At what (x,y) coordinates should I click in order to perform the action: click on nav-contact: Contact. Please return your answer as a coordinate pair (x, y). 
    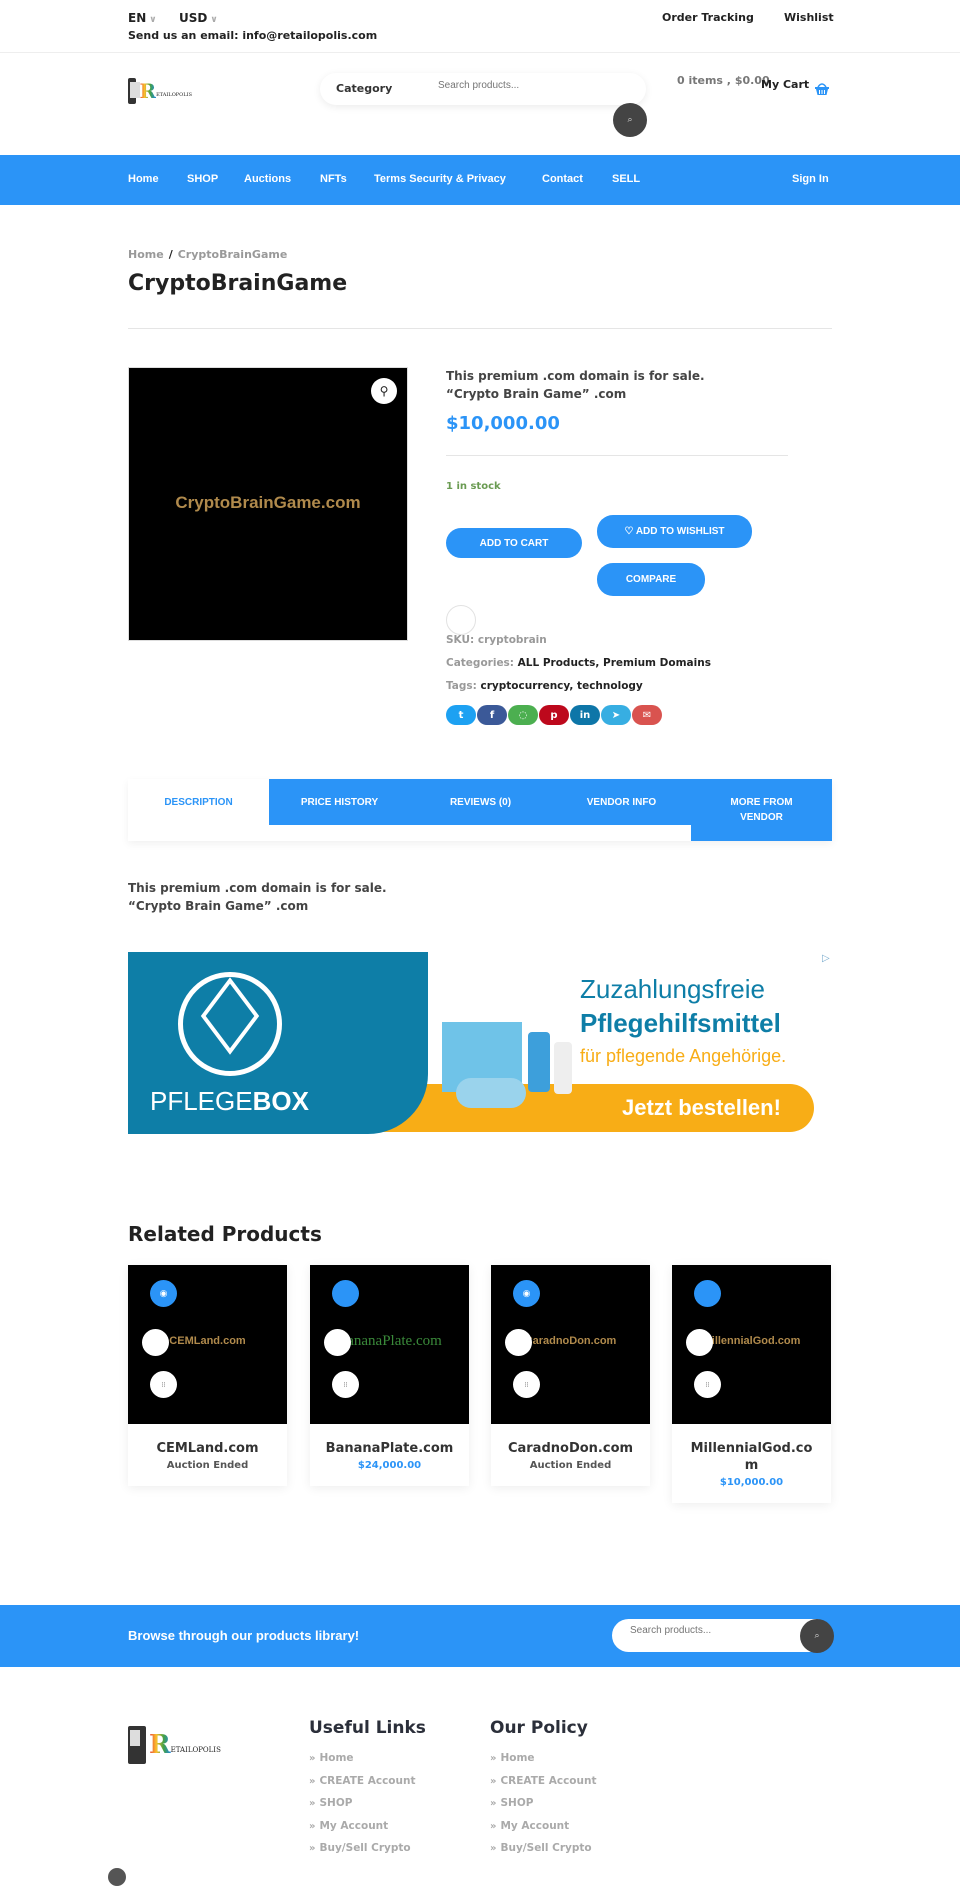
    Looking at the image, I should click on (562, 179).